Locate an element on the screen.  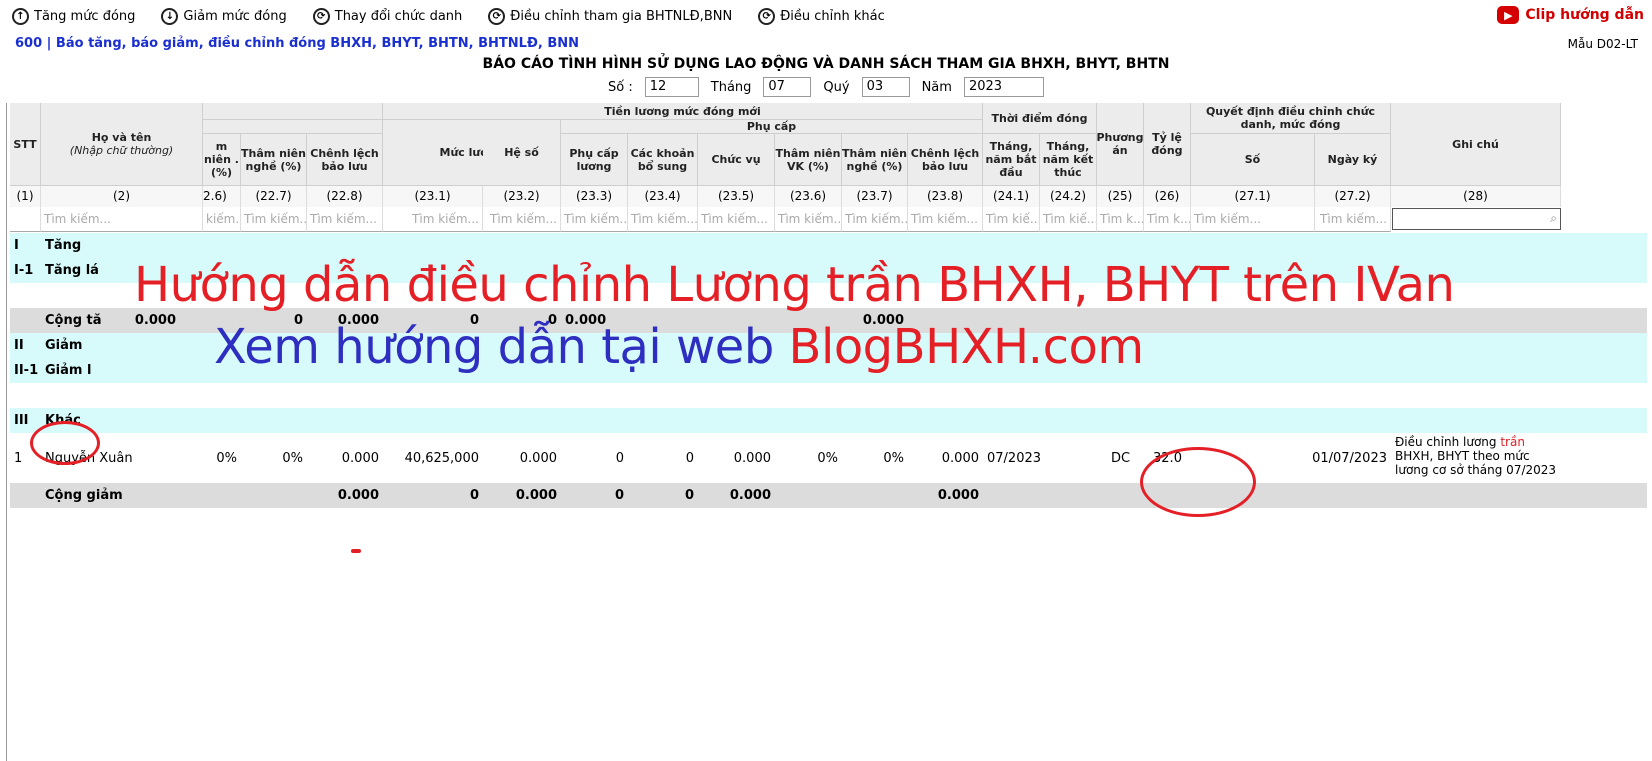
colnum: 2.6) is located at coordinates (222, 196).